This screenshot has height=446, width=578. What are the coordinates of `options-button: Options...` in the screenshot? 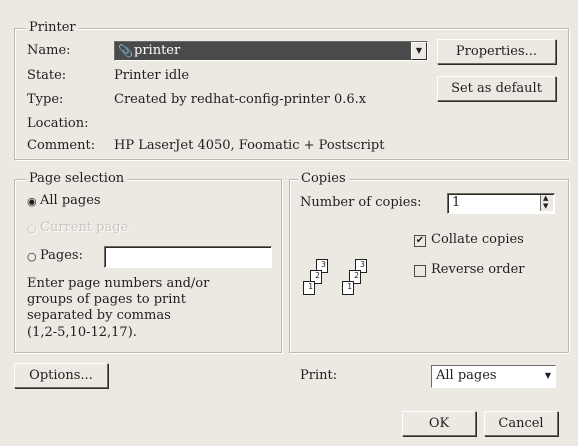 It's located at (61, 375).